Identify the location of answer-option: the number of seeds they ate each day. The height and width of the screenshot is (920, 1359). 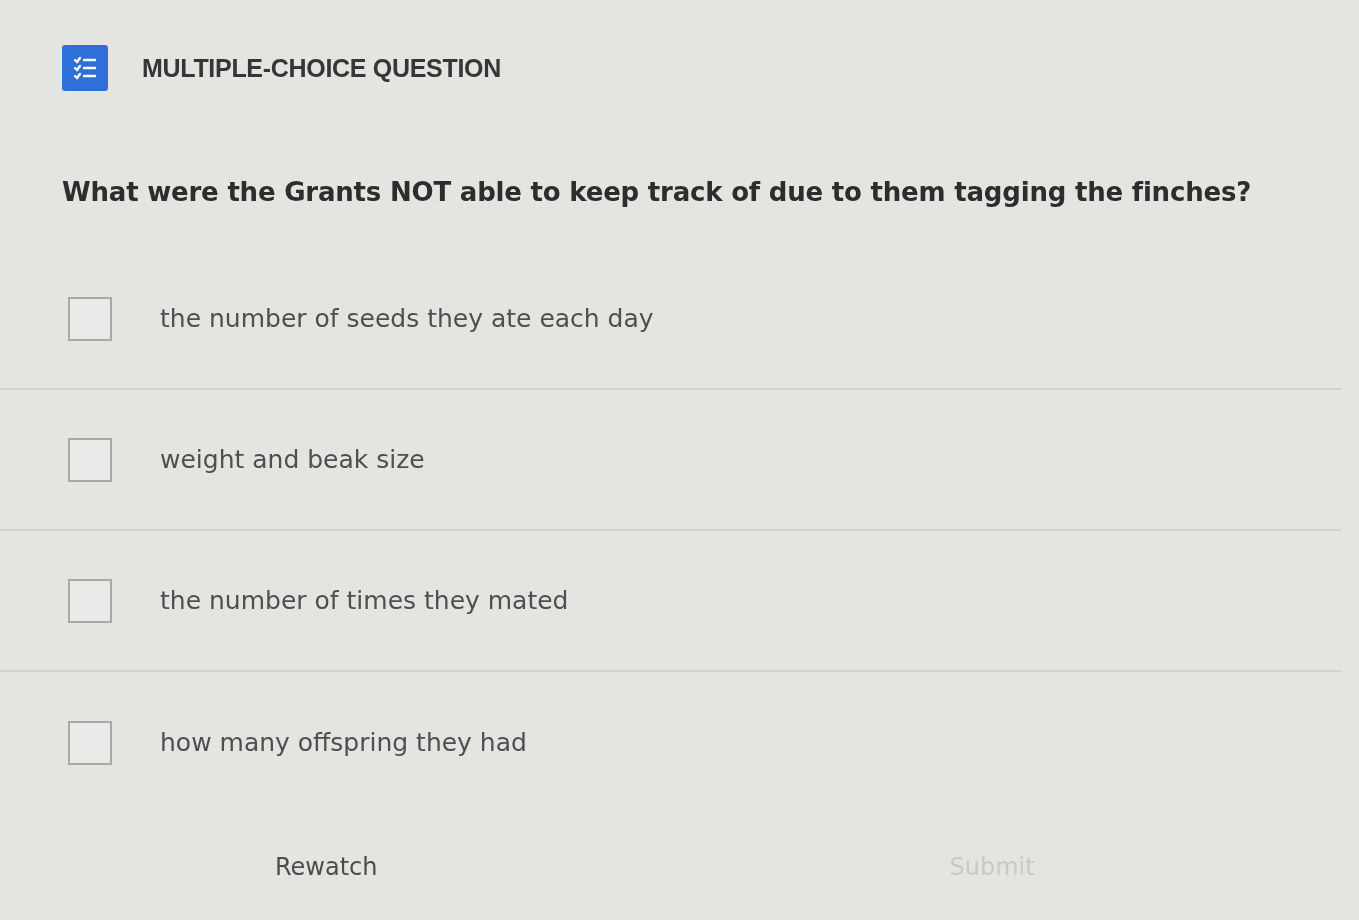
(407, 318).